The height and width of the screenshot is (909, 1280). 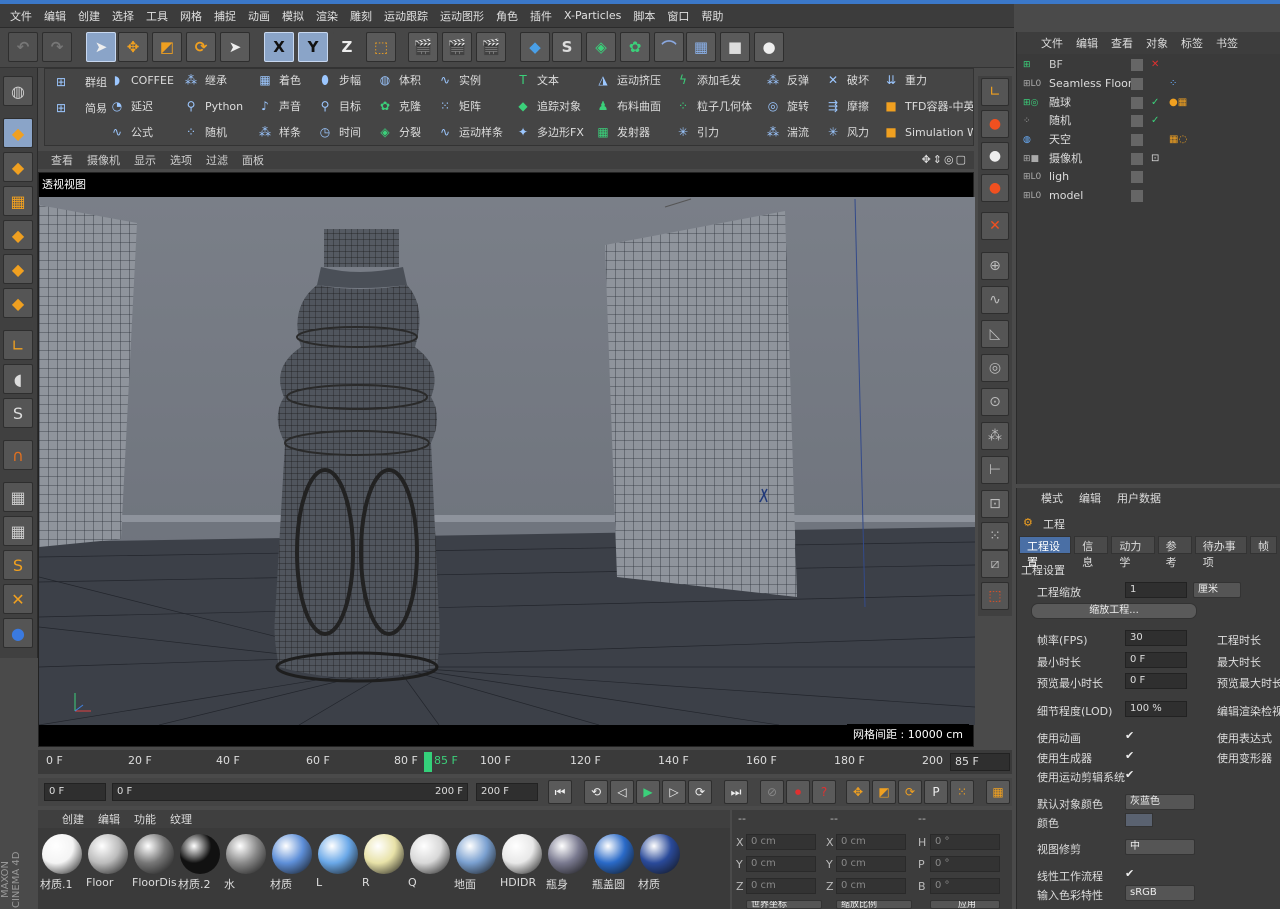 I want to click on viewport-menu-filter: 过滤, so click(x=217, y=160).